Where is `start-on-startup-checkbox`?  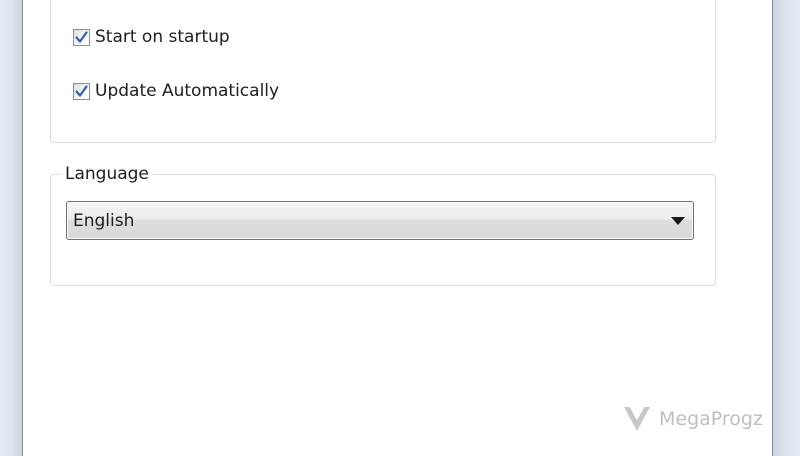
start-on-startup-checkbox is located at coordinates (81, 37).